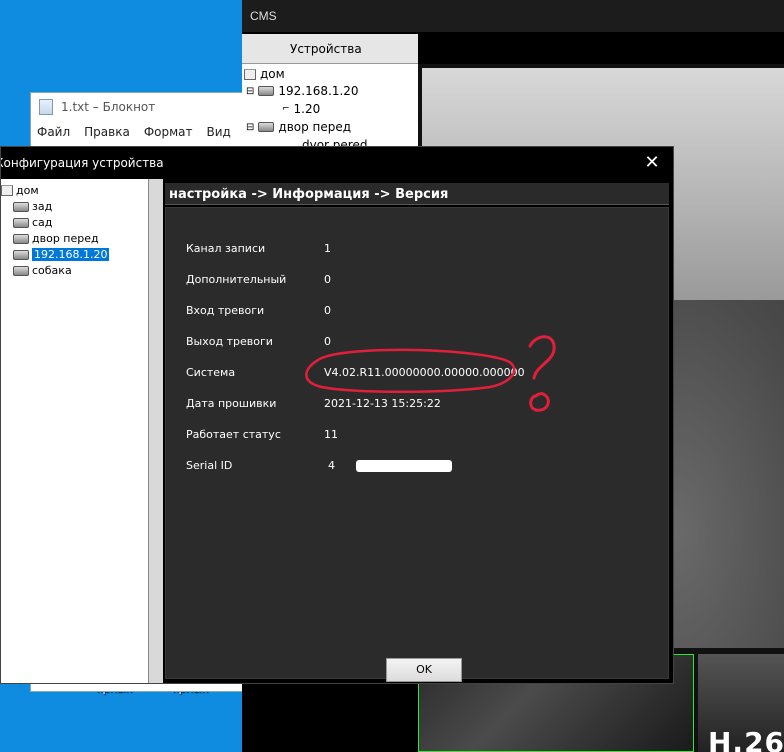 This screenshot has width=784, height=752. Describe the element at coordinates (219, 132) in the screenshot. I see `menu-view: Вид` at that location.